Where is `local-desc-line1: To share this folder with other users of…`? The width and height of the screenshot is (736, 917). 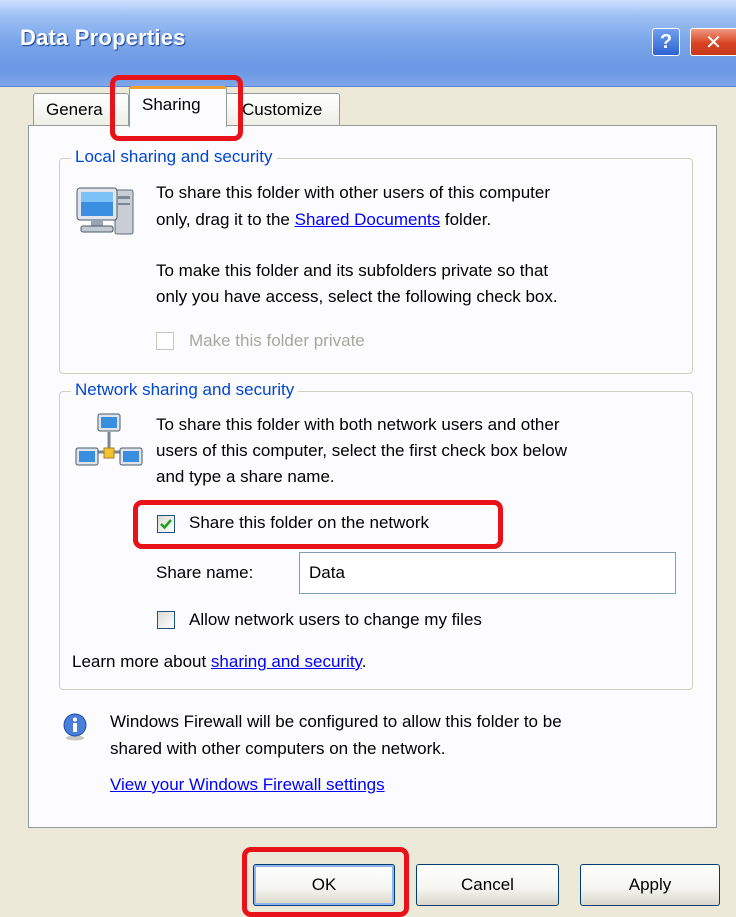 local-desc-line1: To share this folder with other users of… is located at coordinates (353, 192).